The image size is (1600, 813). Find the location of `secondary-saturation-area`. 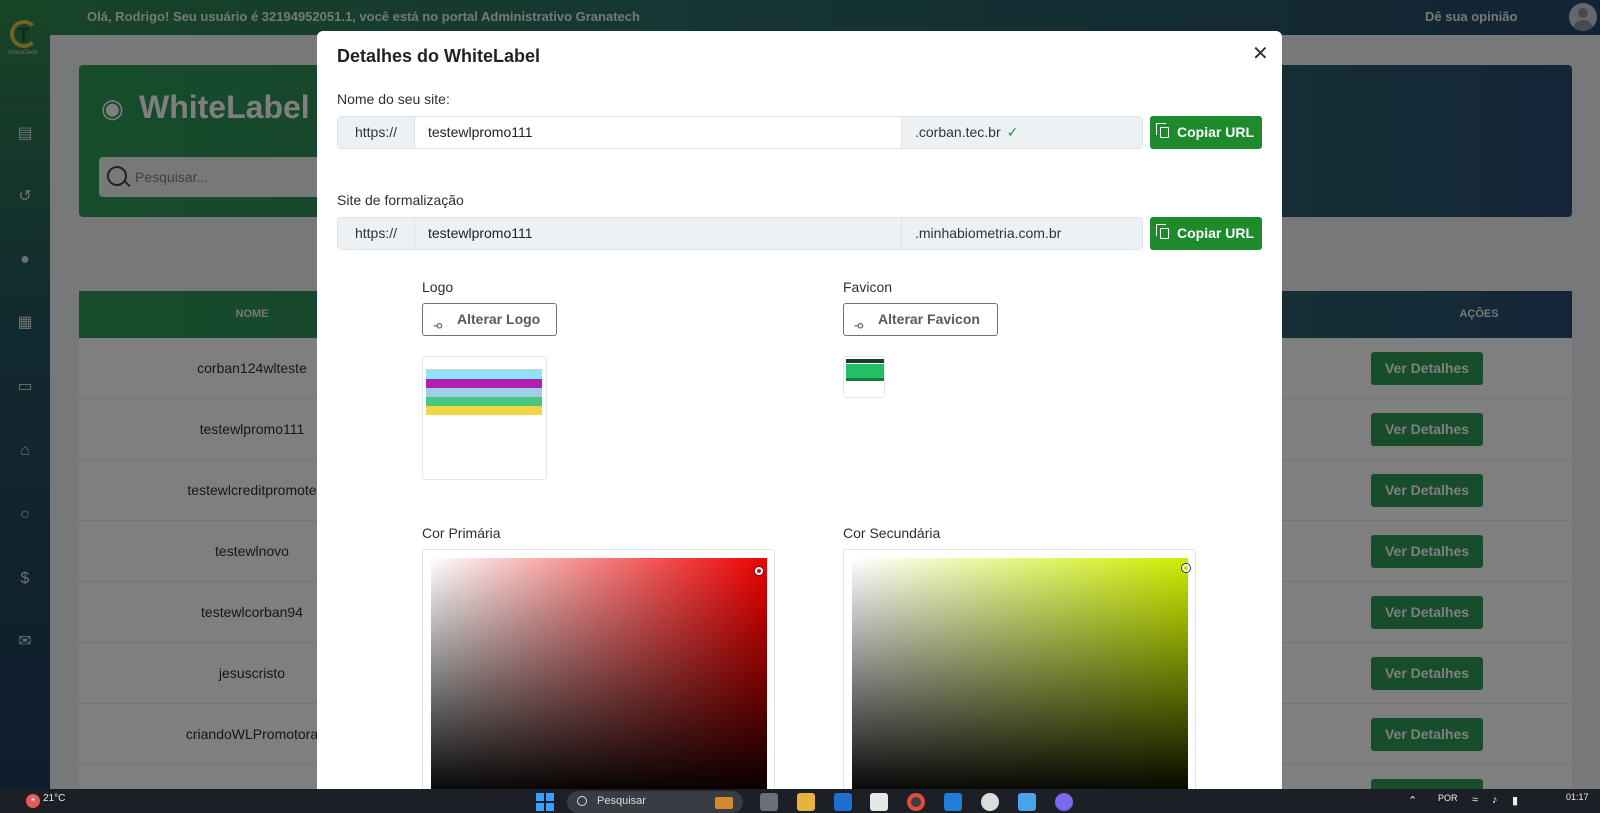

secondary-saturation-area is located at coordinates (1021, 673).